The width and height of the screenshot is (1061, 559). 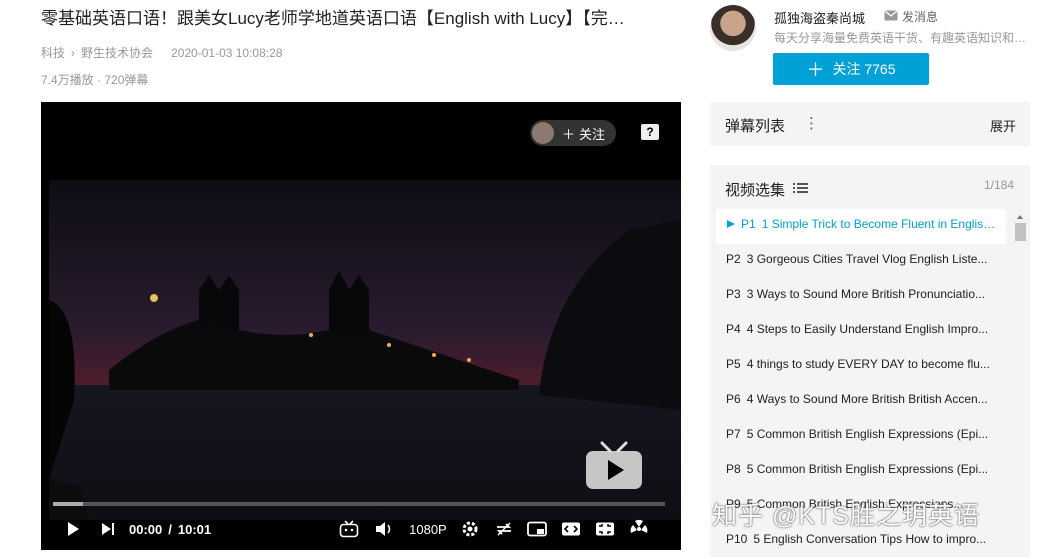 I want to click on danmaku-list-panel: 弹幕列表 ⋮ 展开, so click(x=870, y=124).